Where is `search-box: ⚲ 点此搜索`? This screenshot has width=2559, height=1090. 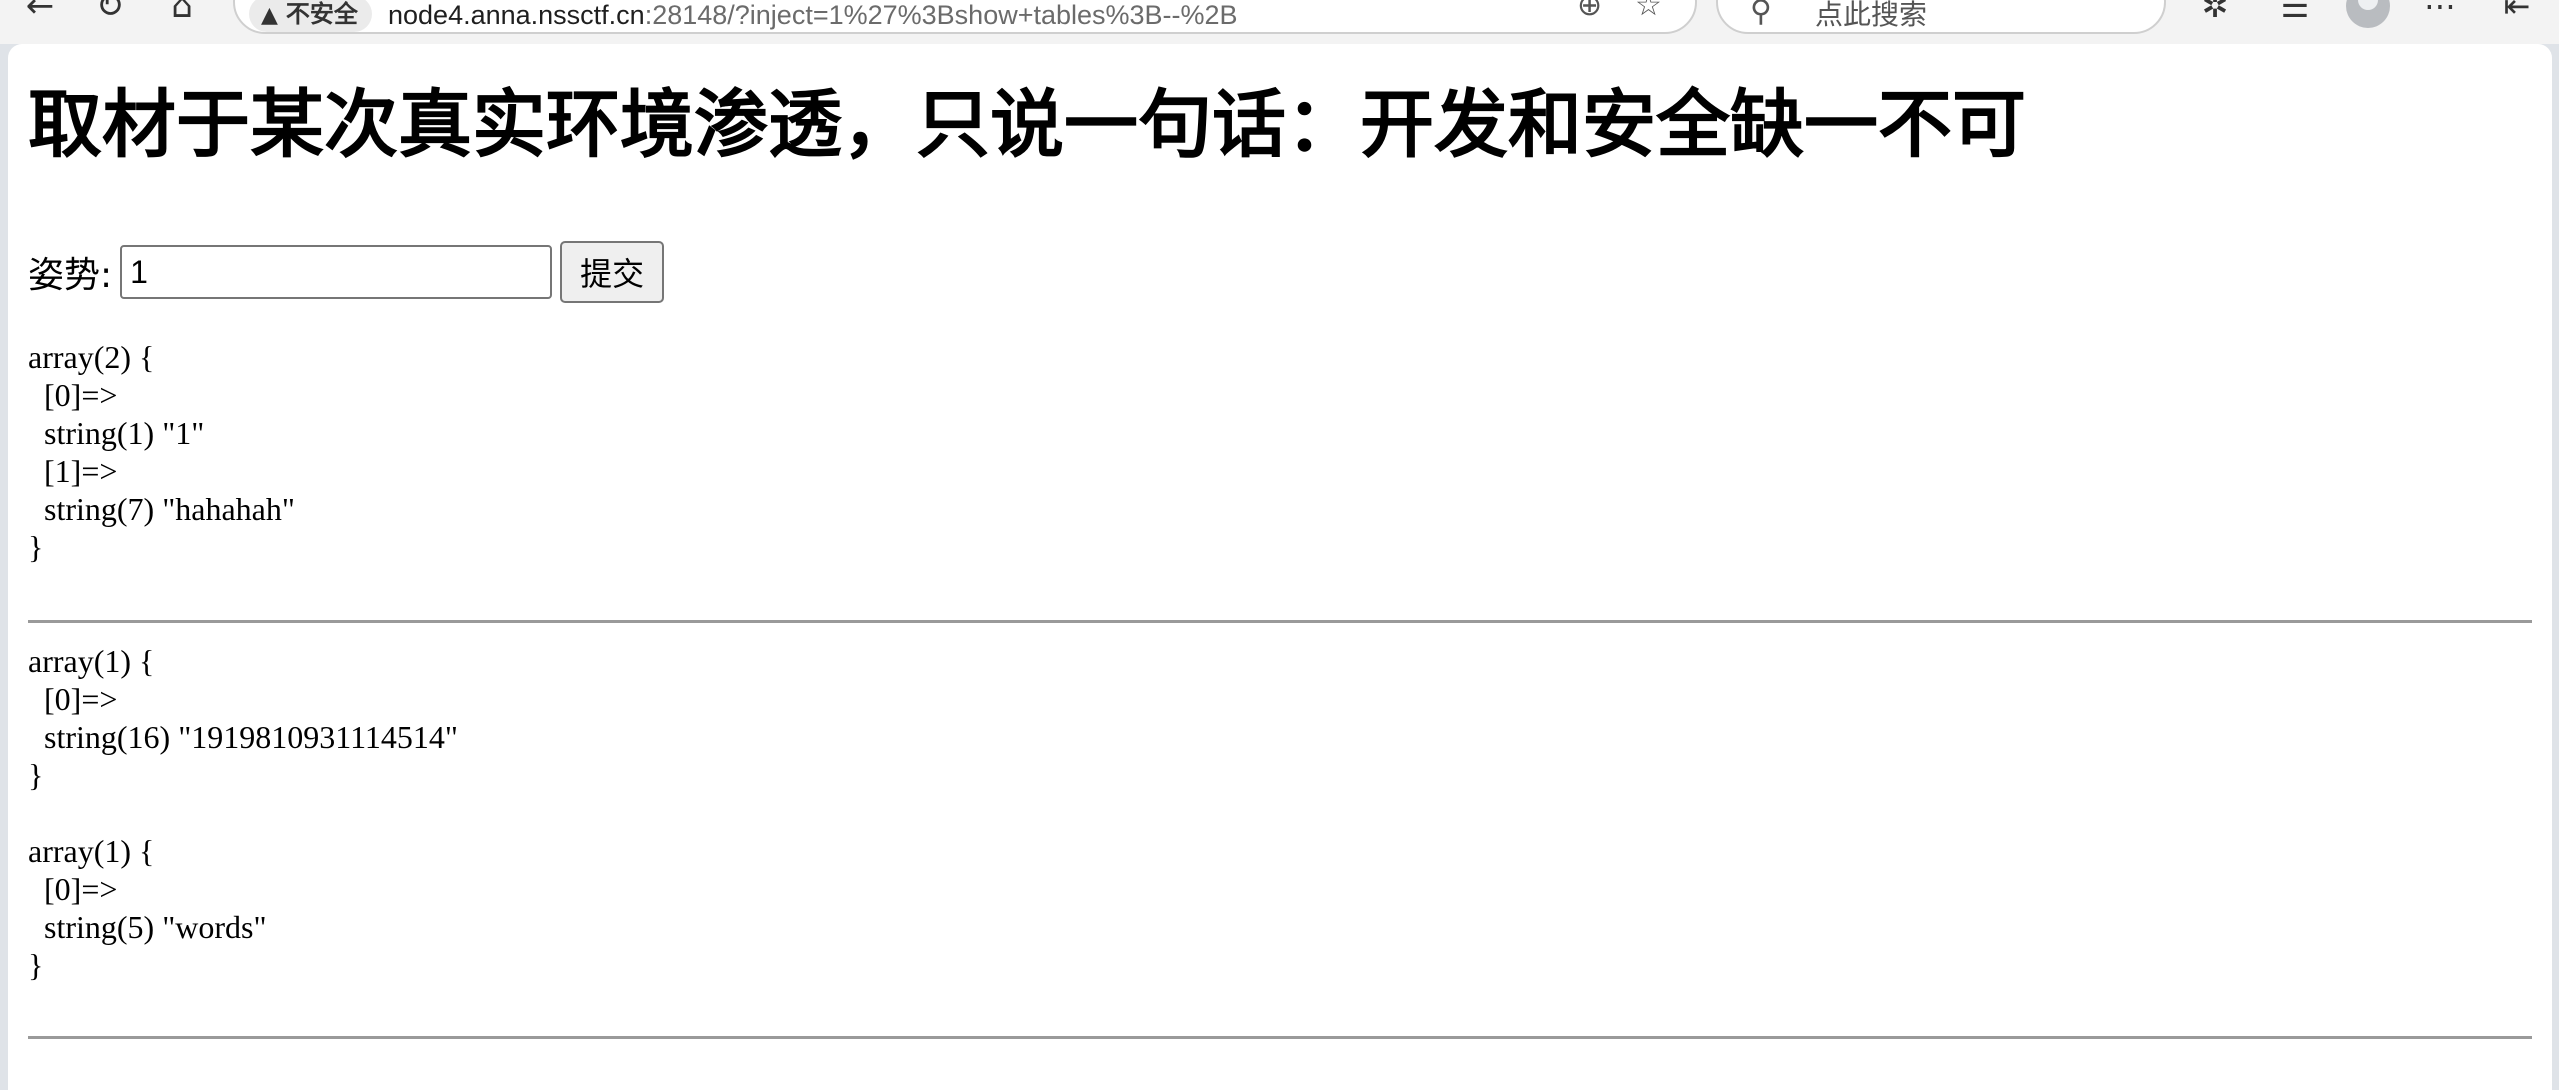
search-box: ⚲ 点此搜索 is located at coordinates (1941, 17).